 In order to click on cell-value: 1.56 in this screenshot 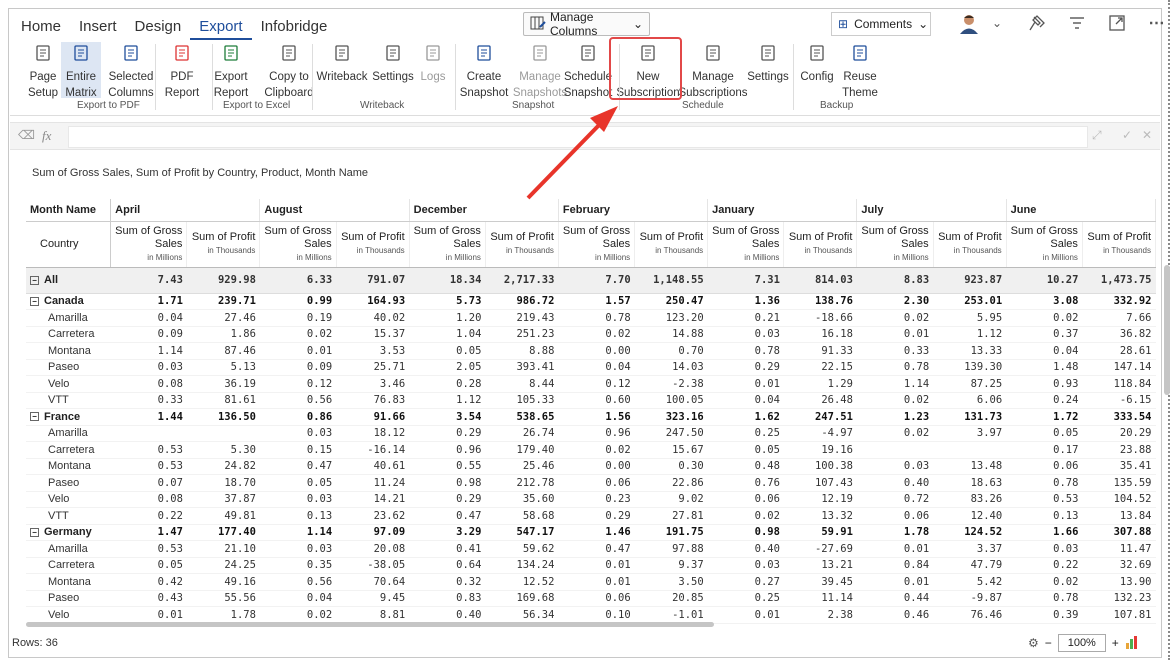, I will do `click(596, 417)`.